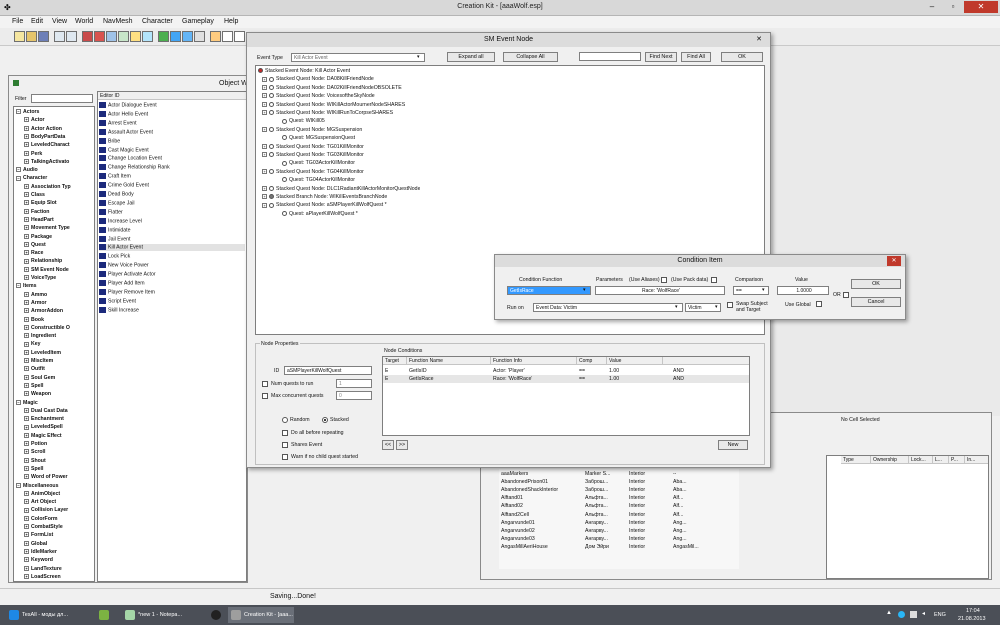 This screenshot has width=1000, height=625. I want to click on cond-col-header: Value, so click(635, 361).